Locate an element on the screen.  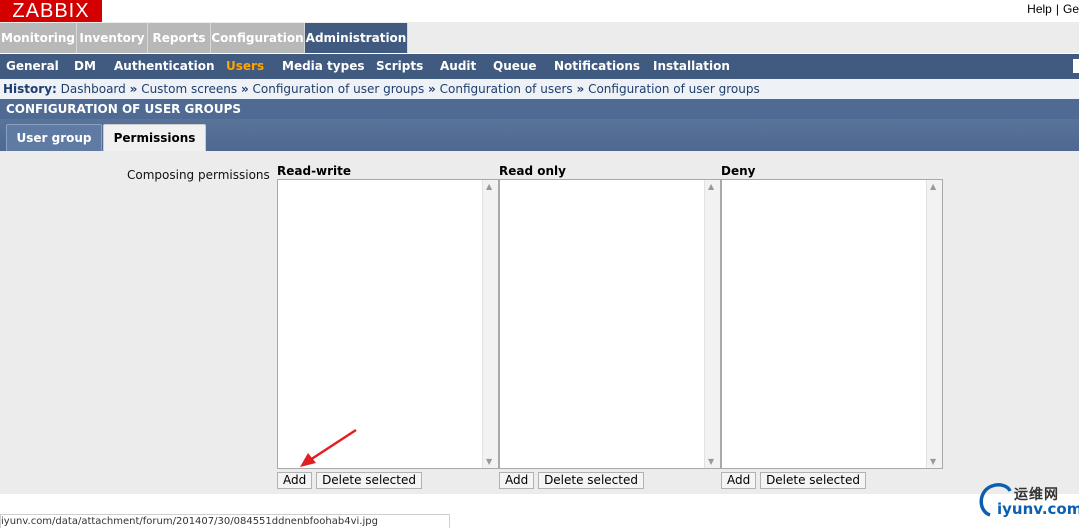
submenu-dm: DM is located at coordinates (85, 66).